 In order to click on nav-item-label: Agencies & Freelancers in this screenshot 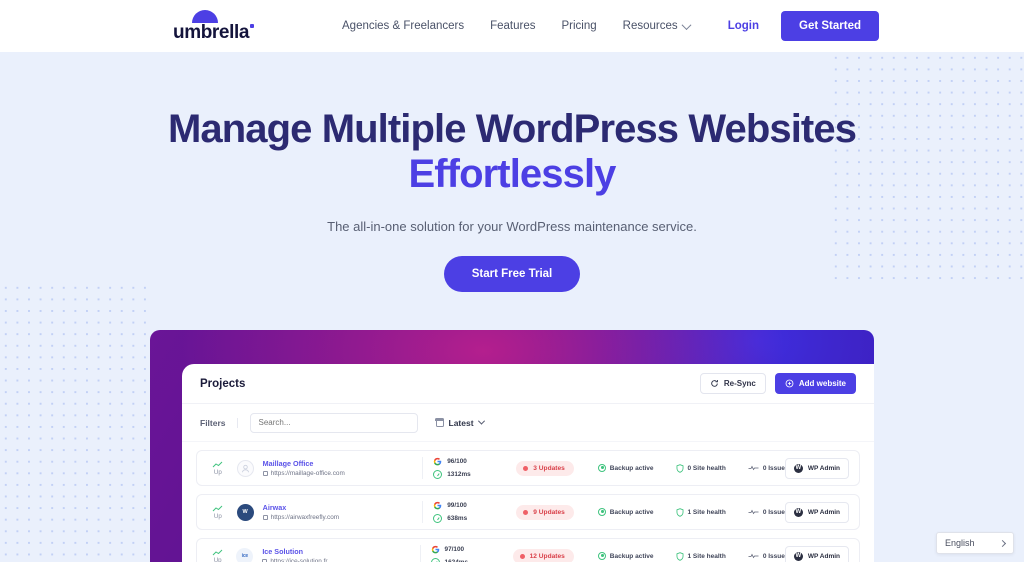, I will do `click(403, 26)`.